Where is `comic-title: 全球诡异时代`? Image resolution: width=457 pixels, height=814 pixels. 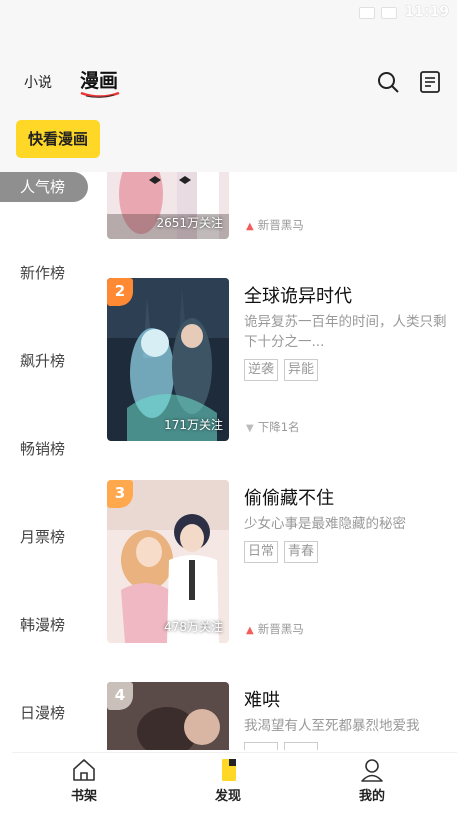
comic-title: 全球诡异时代 is located at coordinates (298, 295).